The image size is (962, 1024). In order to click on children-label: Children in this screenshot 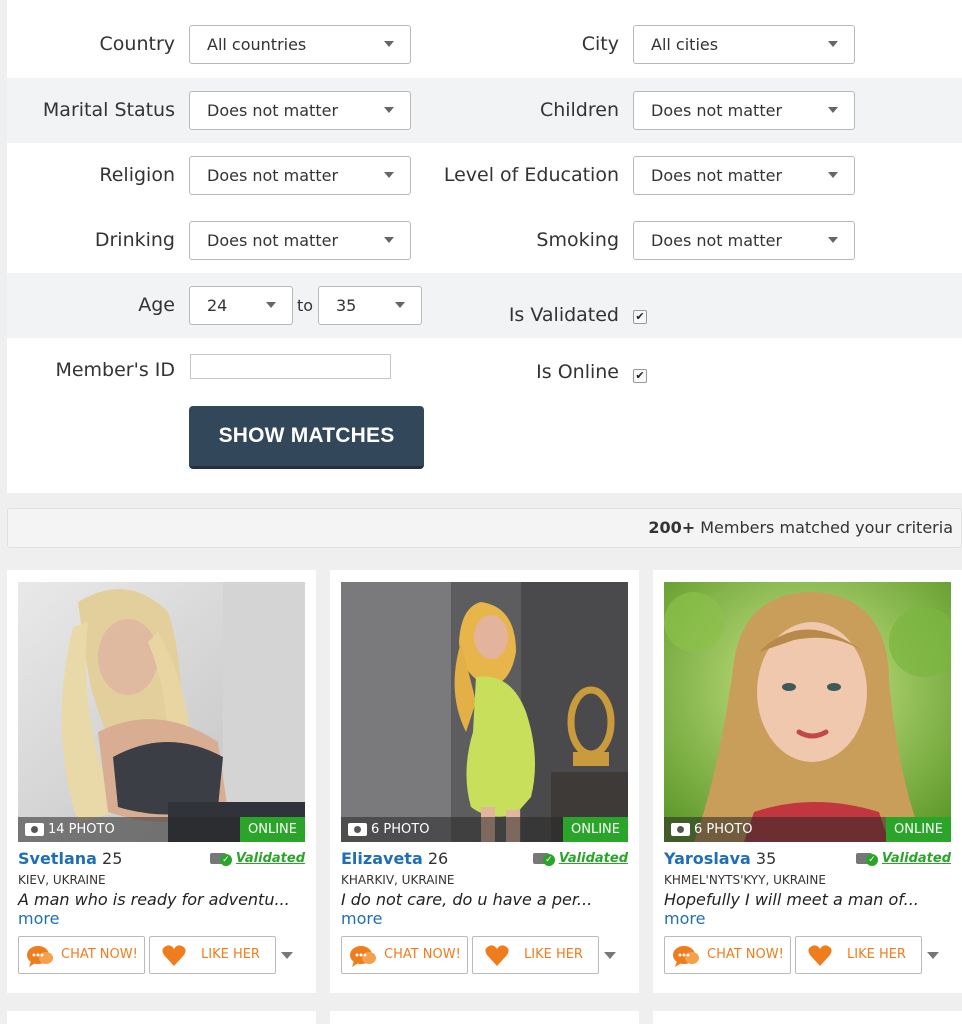, I will do `click(579, 110)`.